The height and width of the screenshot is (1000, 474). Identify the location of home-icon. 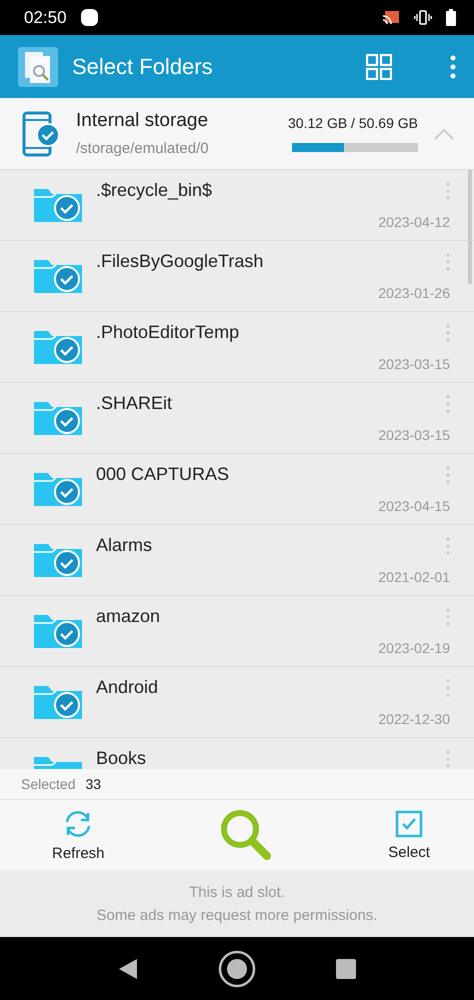
(237, 969).